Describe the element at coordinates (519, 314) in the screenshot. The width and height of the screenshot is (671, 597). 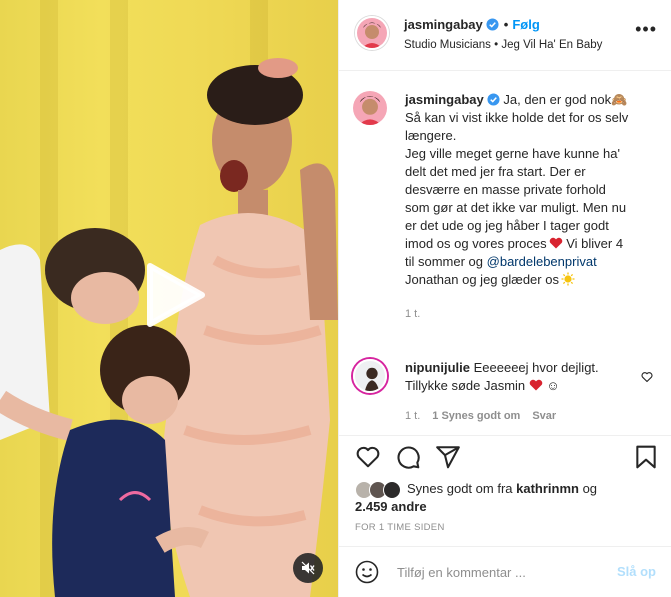
I see `caption-time: 1 t.` at that location.